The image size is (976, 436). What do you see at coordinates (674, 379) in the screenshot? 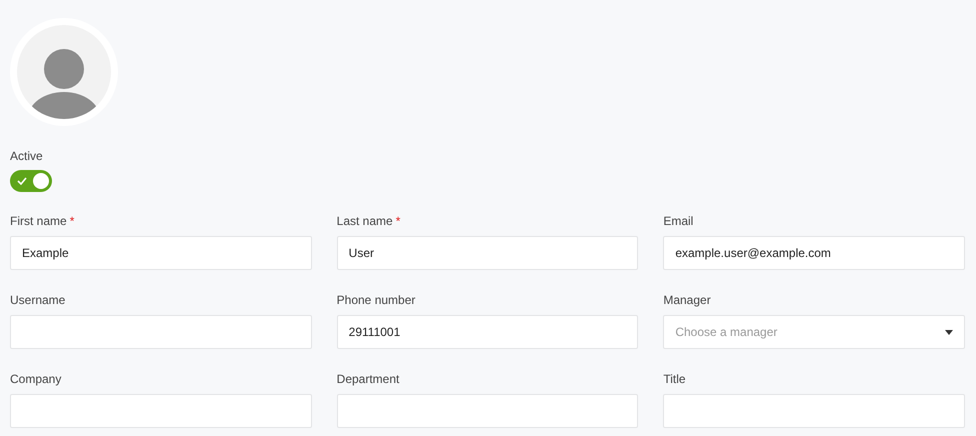
I see `field-label: Title` at bounding box center [674, 379].